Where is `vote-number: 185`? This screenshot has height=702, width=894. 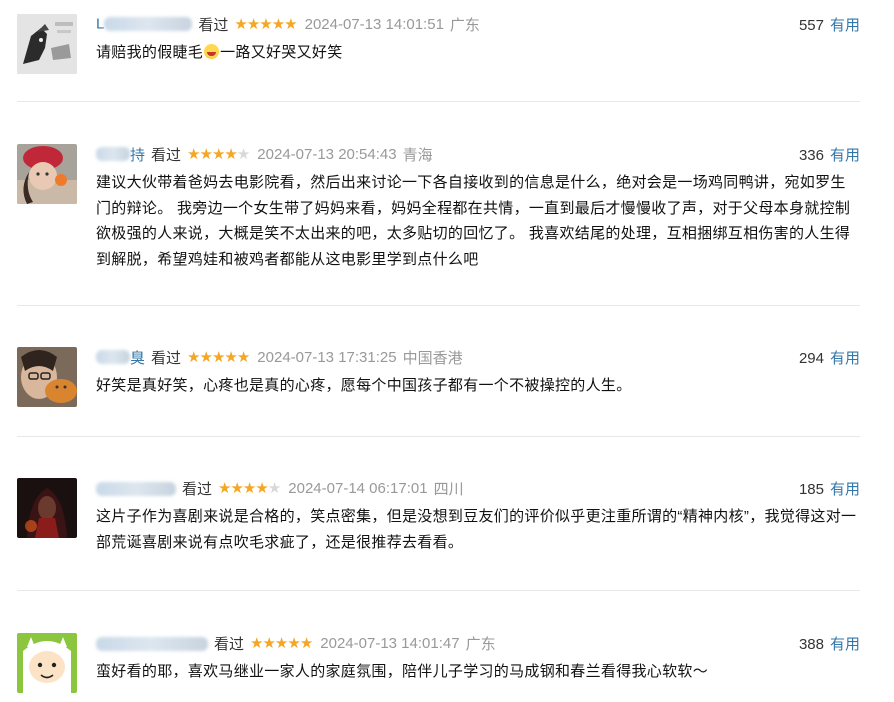
vote-number: 185 is located at coordinates (811, 489).